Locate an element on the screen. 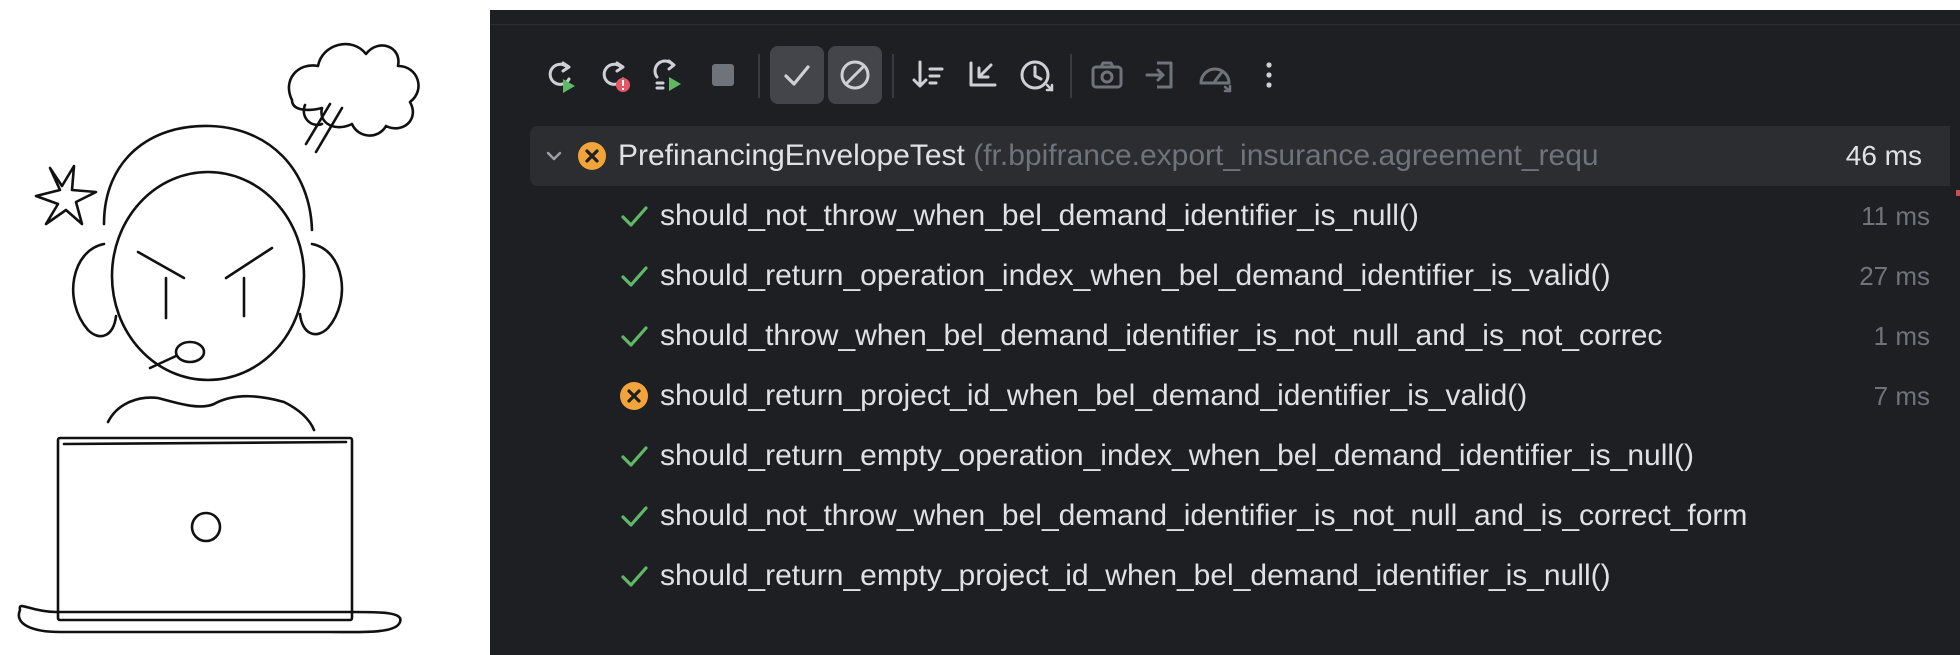 The height and width of the screenshot is (655, 1960). sort-by-duration-icon is located at coordinates (1037, 76).